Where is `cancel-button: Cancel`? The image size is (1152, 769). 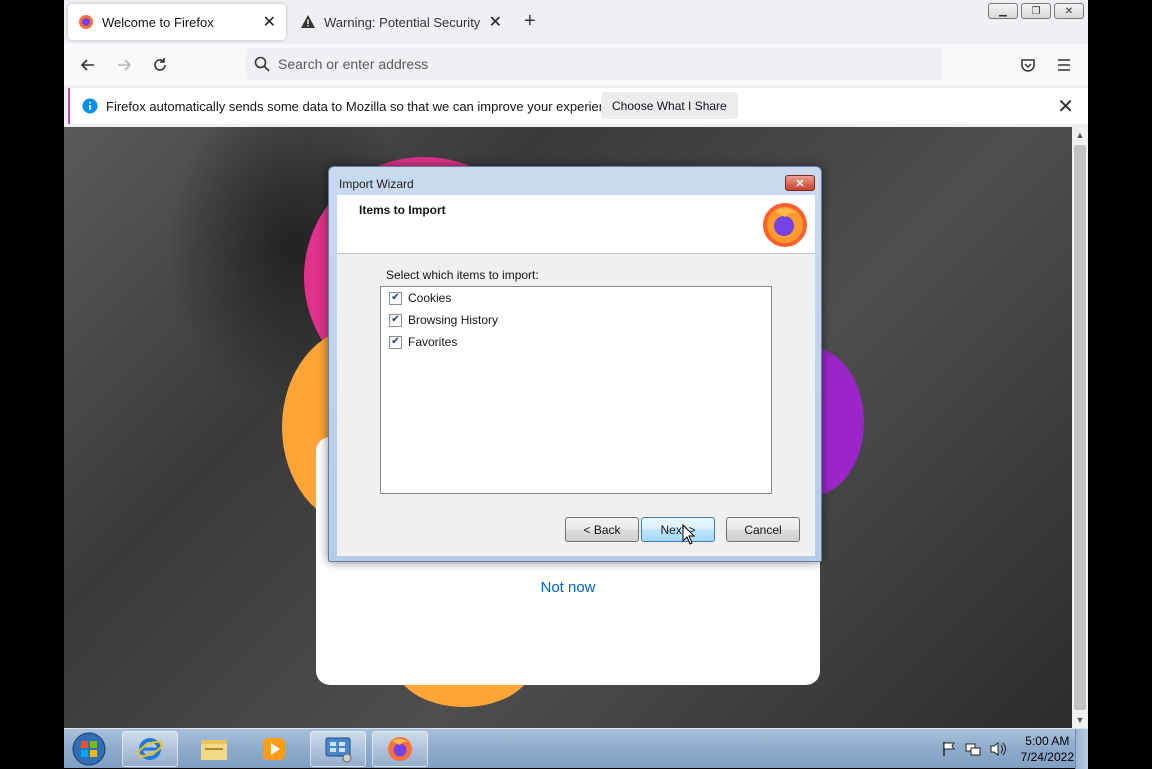
cancel-button: Cancel is located at coordinates (763, 529).